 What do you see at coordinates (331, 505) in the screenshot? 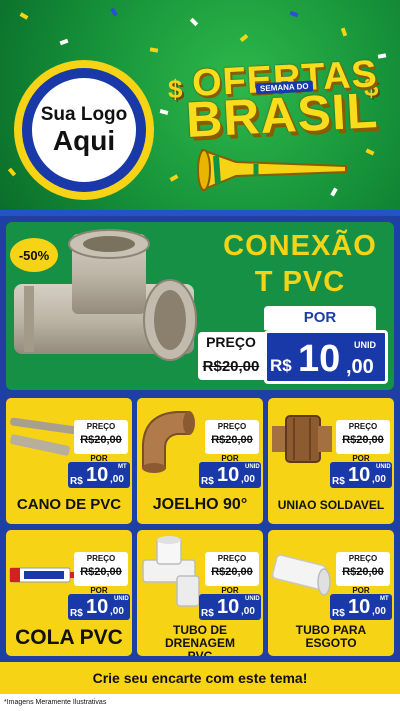
I see `product-name: UNIAO SOLDAVEL` at bounding box center [331, 505].